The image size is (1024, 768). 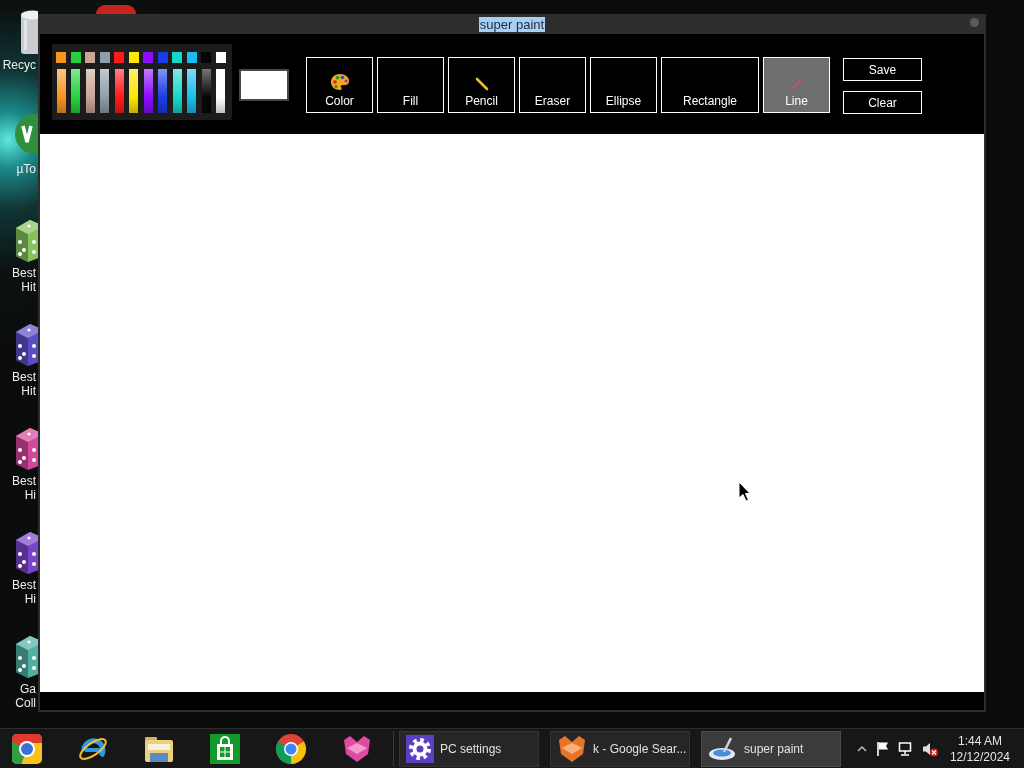 What do you see at coordinates (882, 69) in the screenshot?
I see `action-button: Save` at bounding box center [882, 69].